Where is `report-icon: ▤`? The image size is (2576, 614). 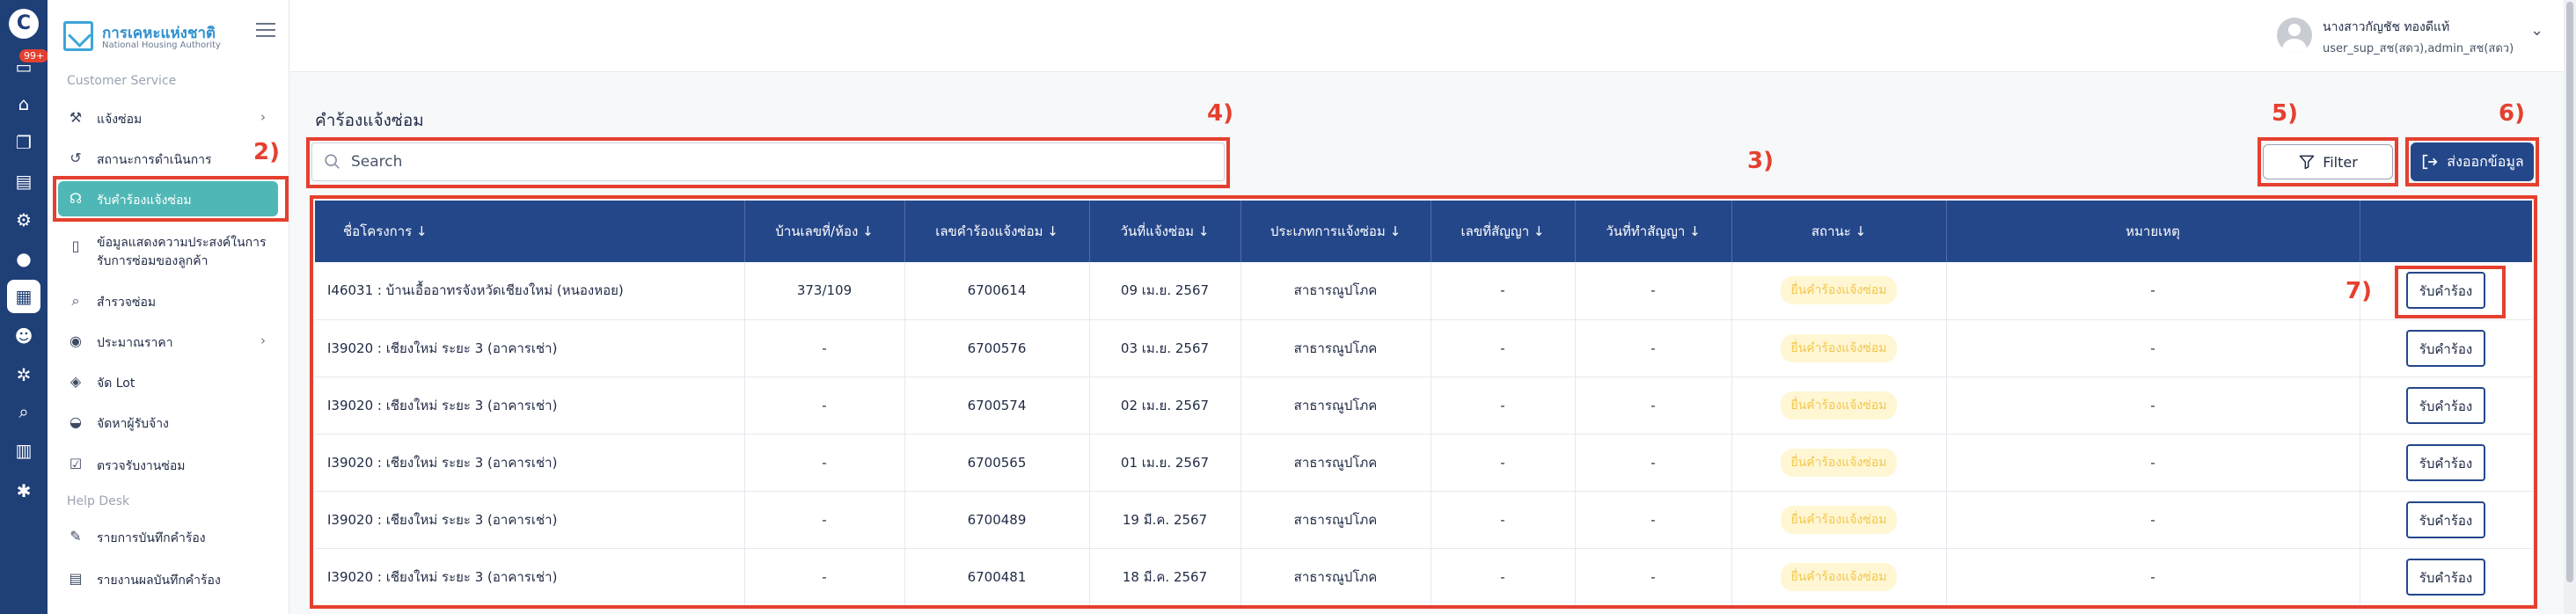
report-icon: ▤ is located at coordinates (76, 578).